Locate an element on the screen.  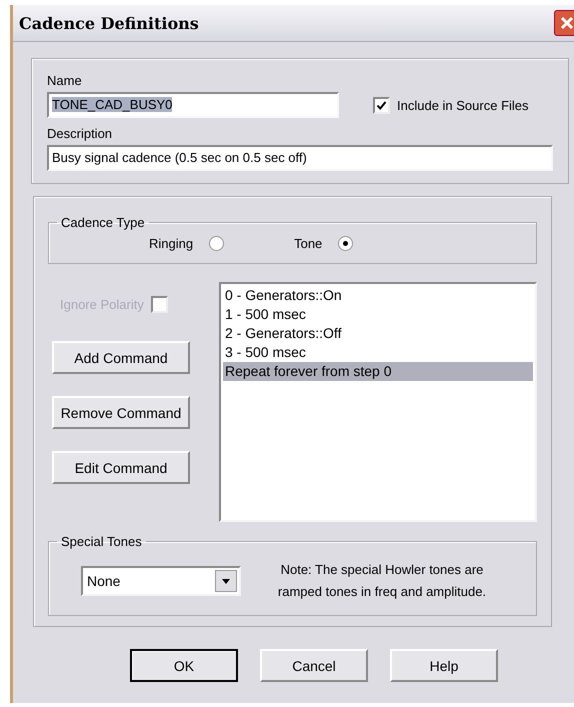
window-title: Cadence Definitions is located at coordinates (109, 23).